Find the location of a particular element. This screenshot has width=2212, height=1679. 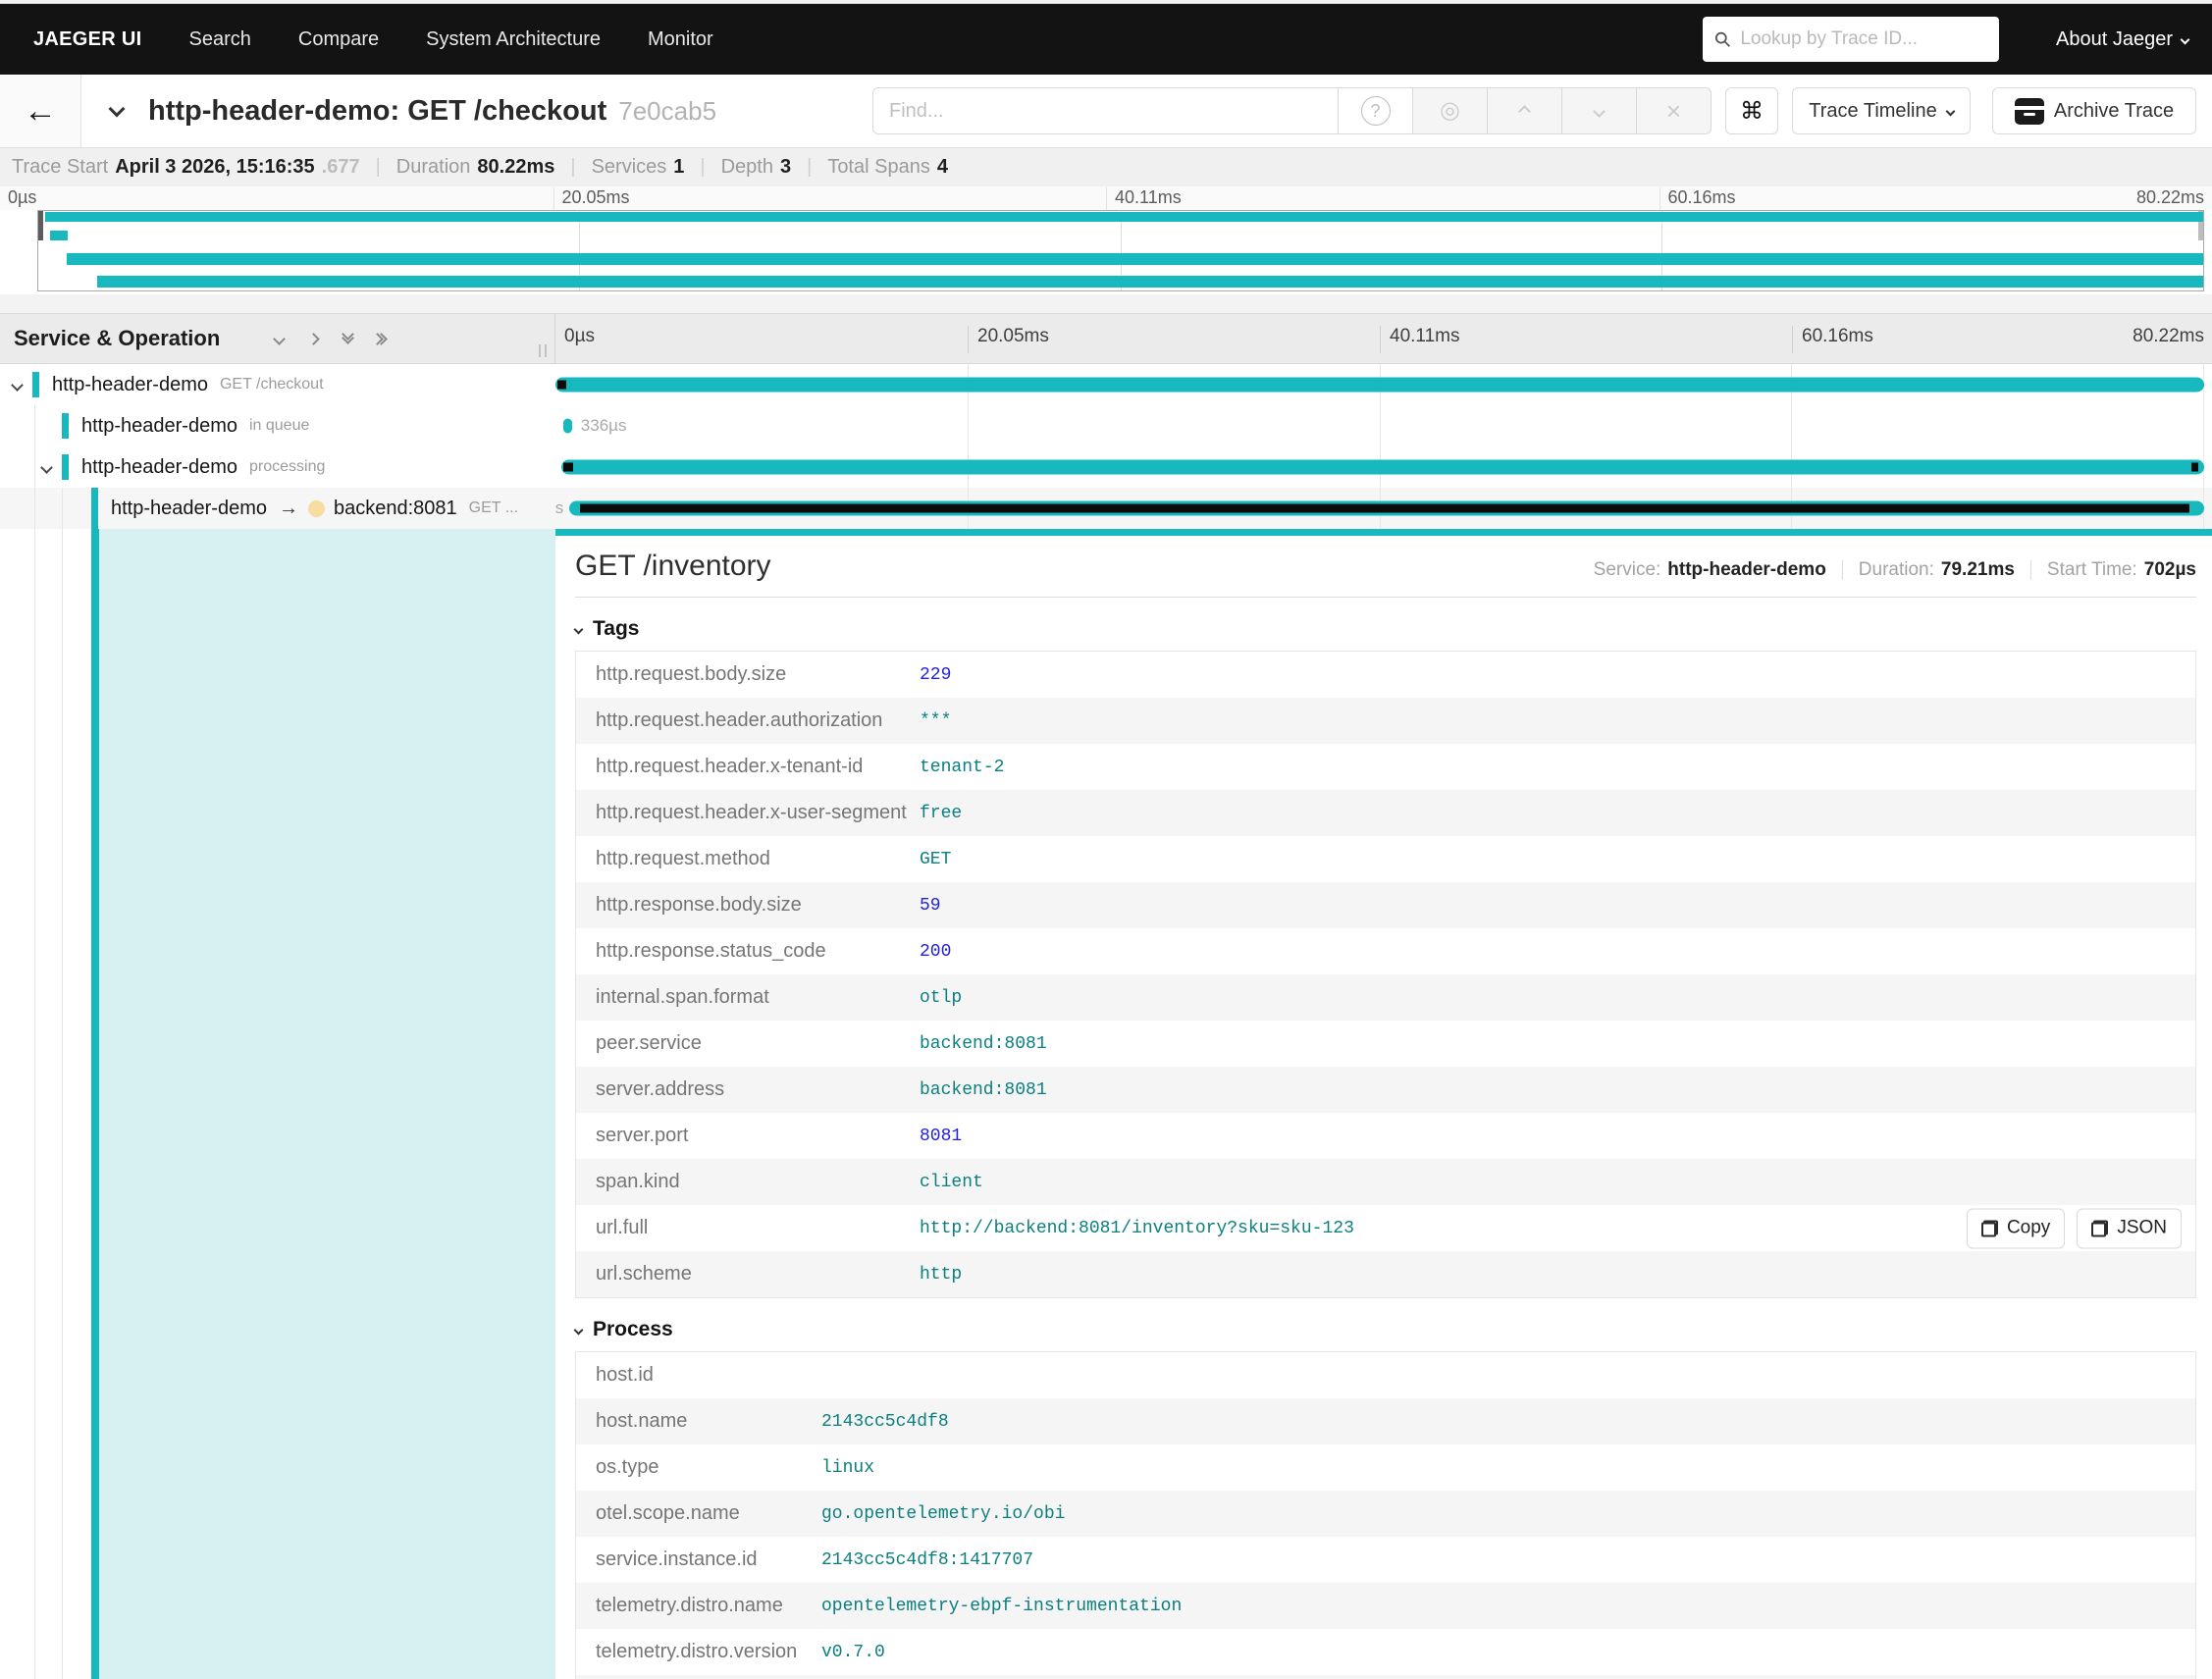

find-help-button: ? is located at coordinates (1376, 110).